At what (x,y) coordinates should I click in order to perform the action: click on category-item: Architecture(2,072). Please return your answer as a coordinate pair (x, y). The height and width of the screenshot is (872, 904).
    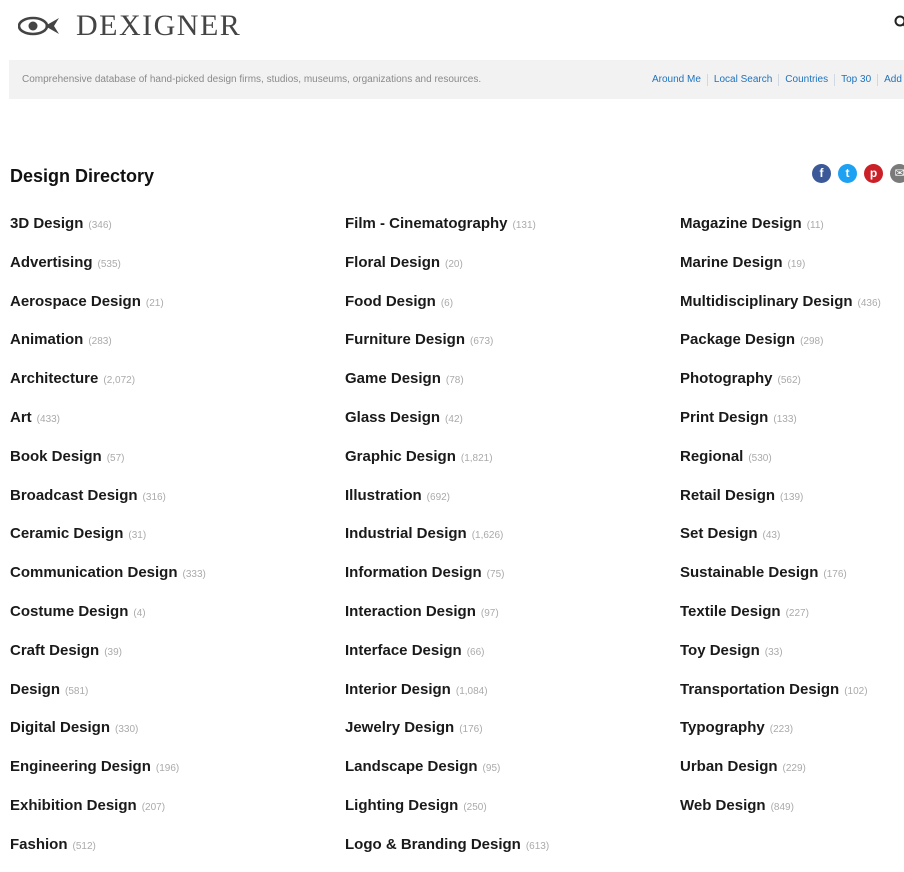
    Looking at the image, I should click on (108, 386).